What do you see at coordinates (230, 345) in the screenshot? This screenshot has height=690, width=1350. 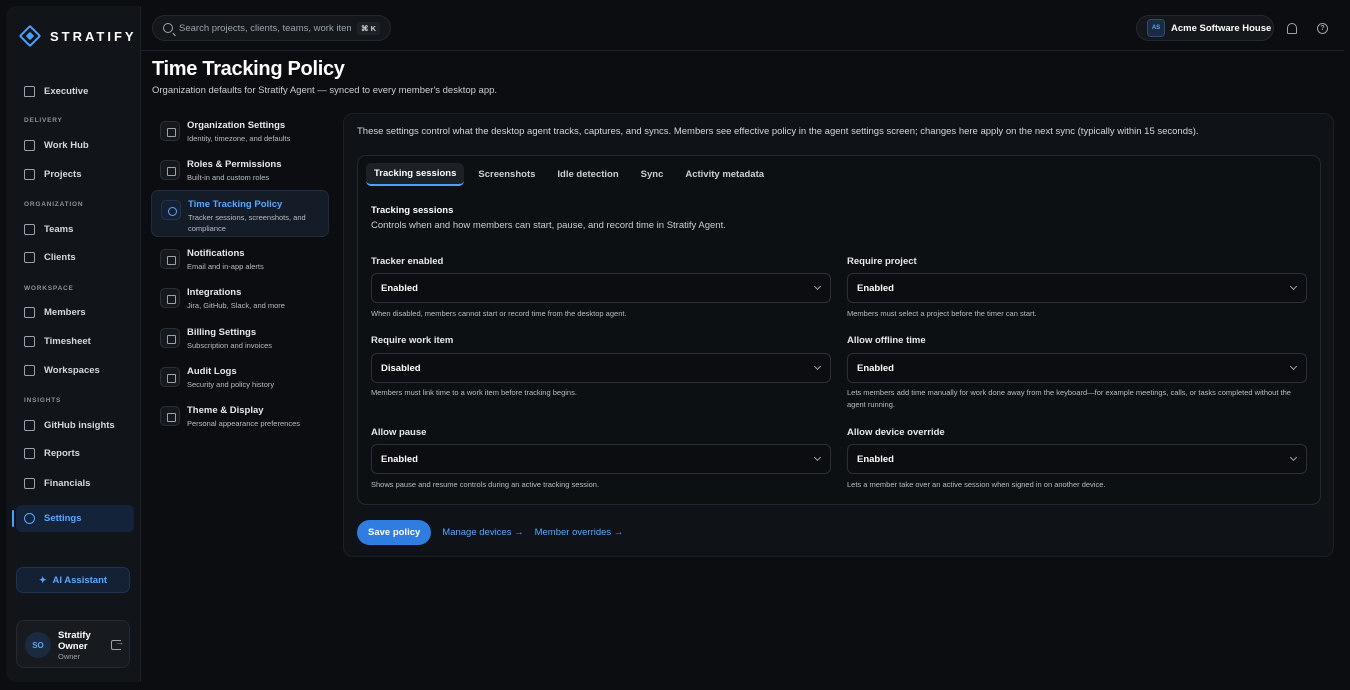 I see `settings-nav-desc: Subscription and invoices` at bounding box center [230, 345].